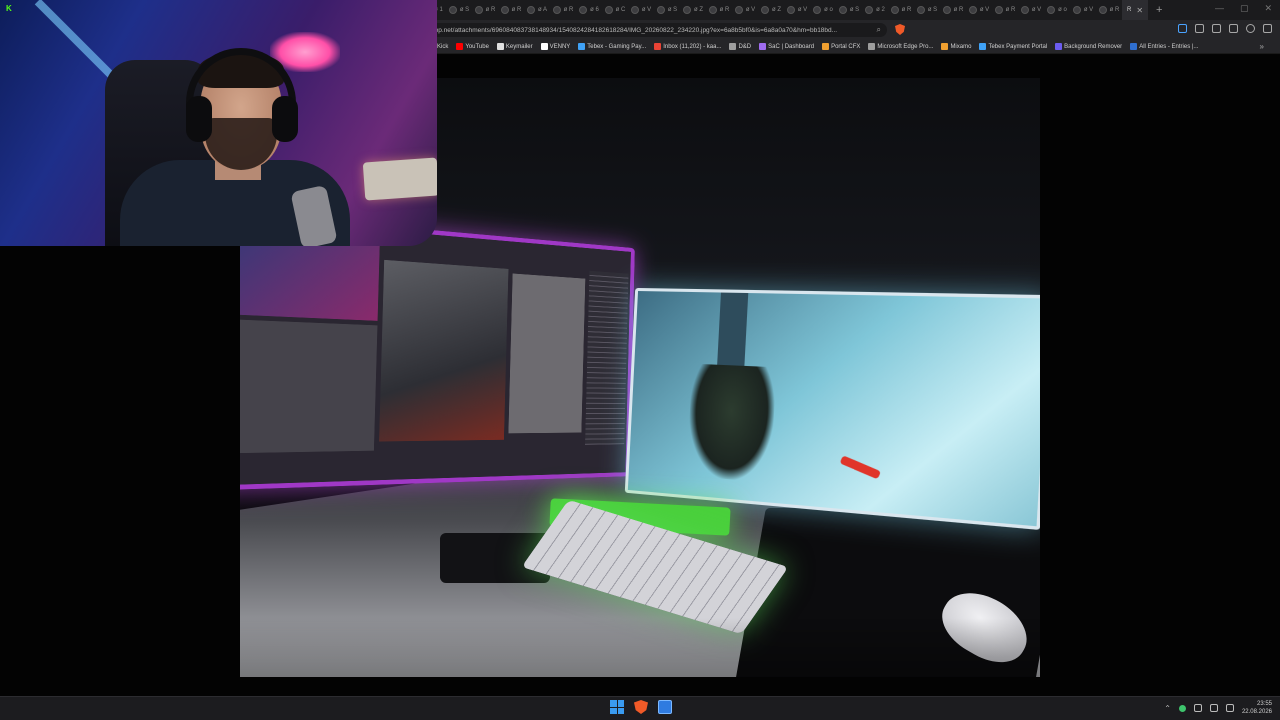  I want to click on tab: ø 6, so click(589, 10).